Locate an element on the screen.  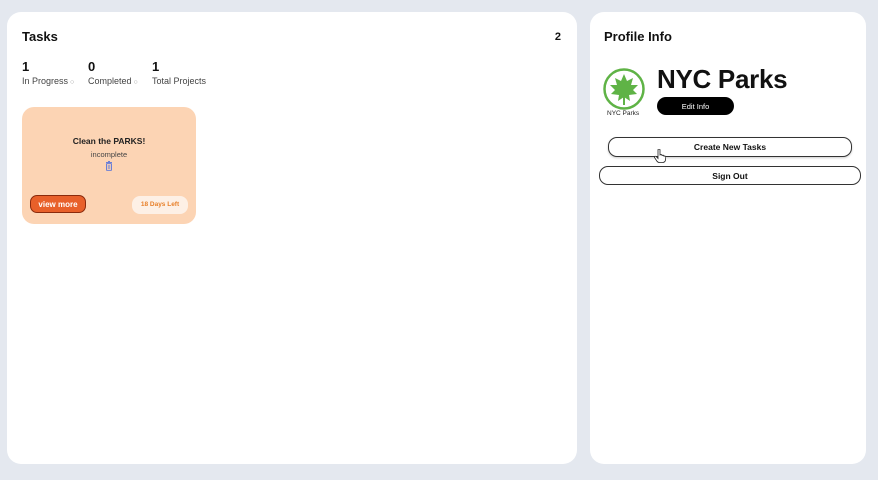
trash-icon is located at coordinates (109, 166).